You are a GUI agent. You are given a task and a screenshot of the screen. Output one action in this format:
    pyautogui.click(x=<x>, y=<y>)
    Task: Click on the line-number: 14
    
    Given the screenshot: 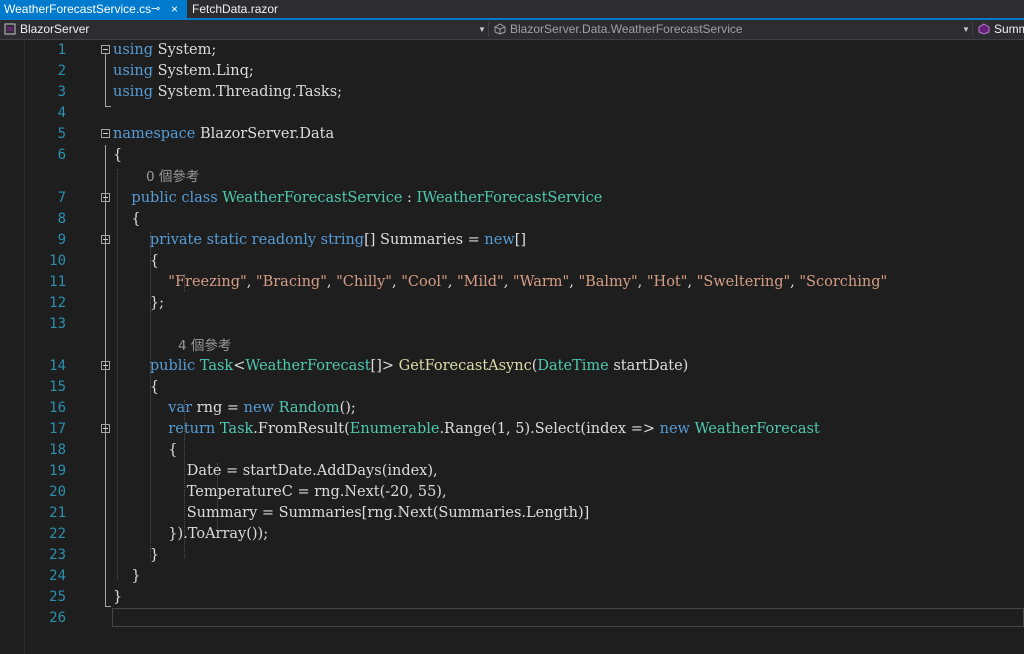 What is the action you would take?
    pyautogui.click(x=57, y=366)
    